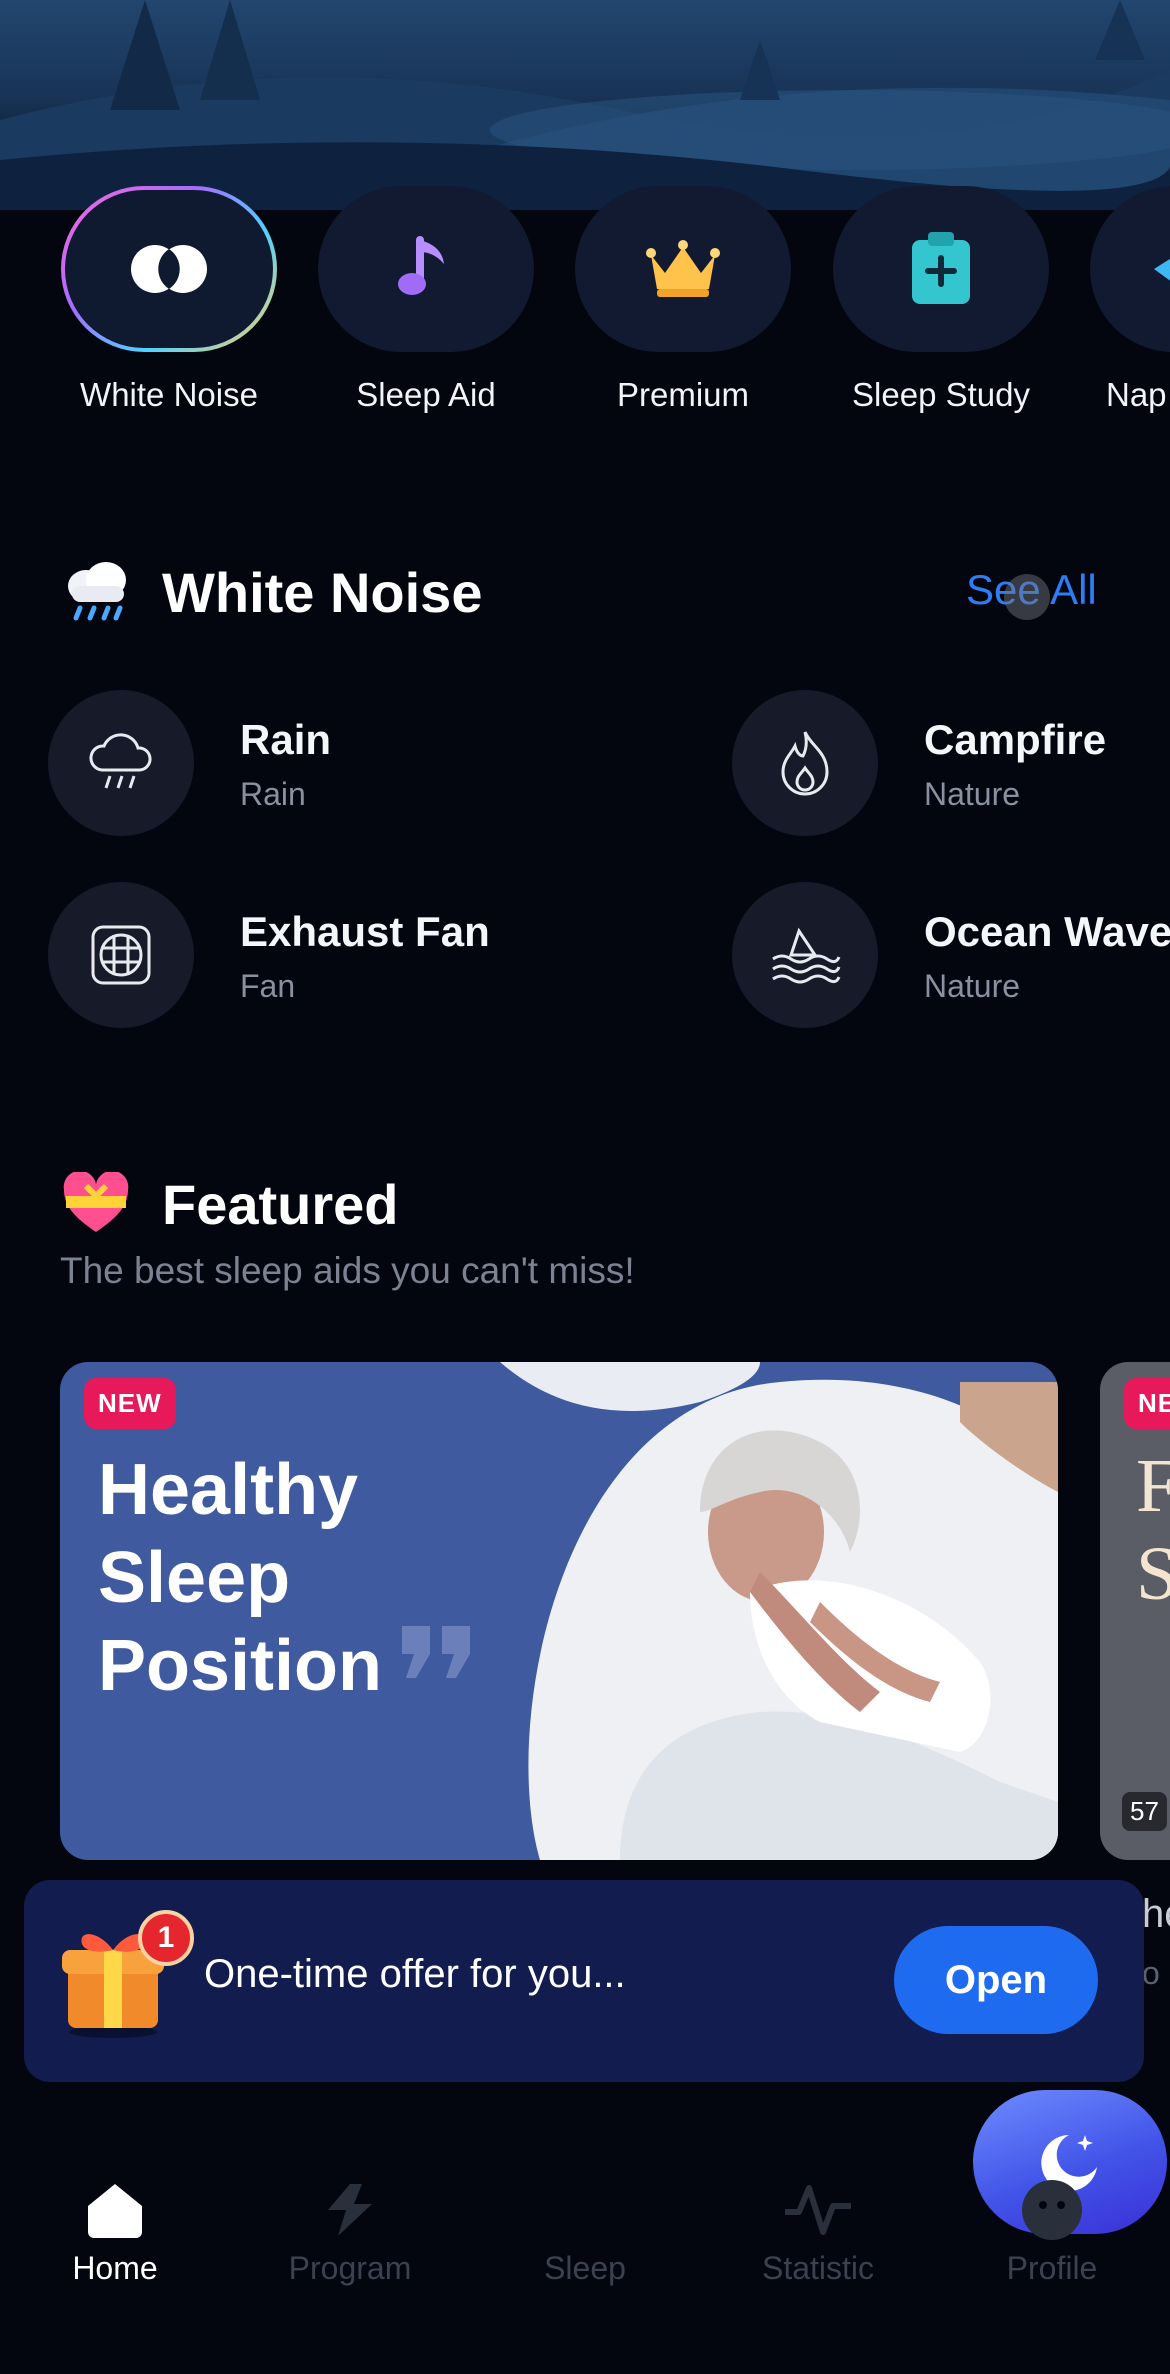 This screenshot has width=1170, height=2374. I want to click on category-sleep-aid: Sleep Aid, so click(426, 300).